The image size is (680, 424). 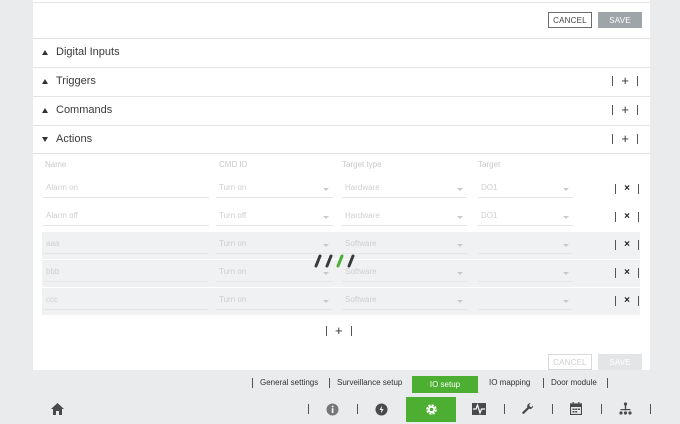 I want to click on name-input: aaa, so click(x=126, y=245).